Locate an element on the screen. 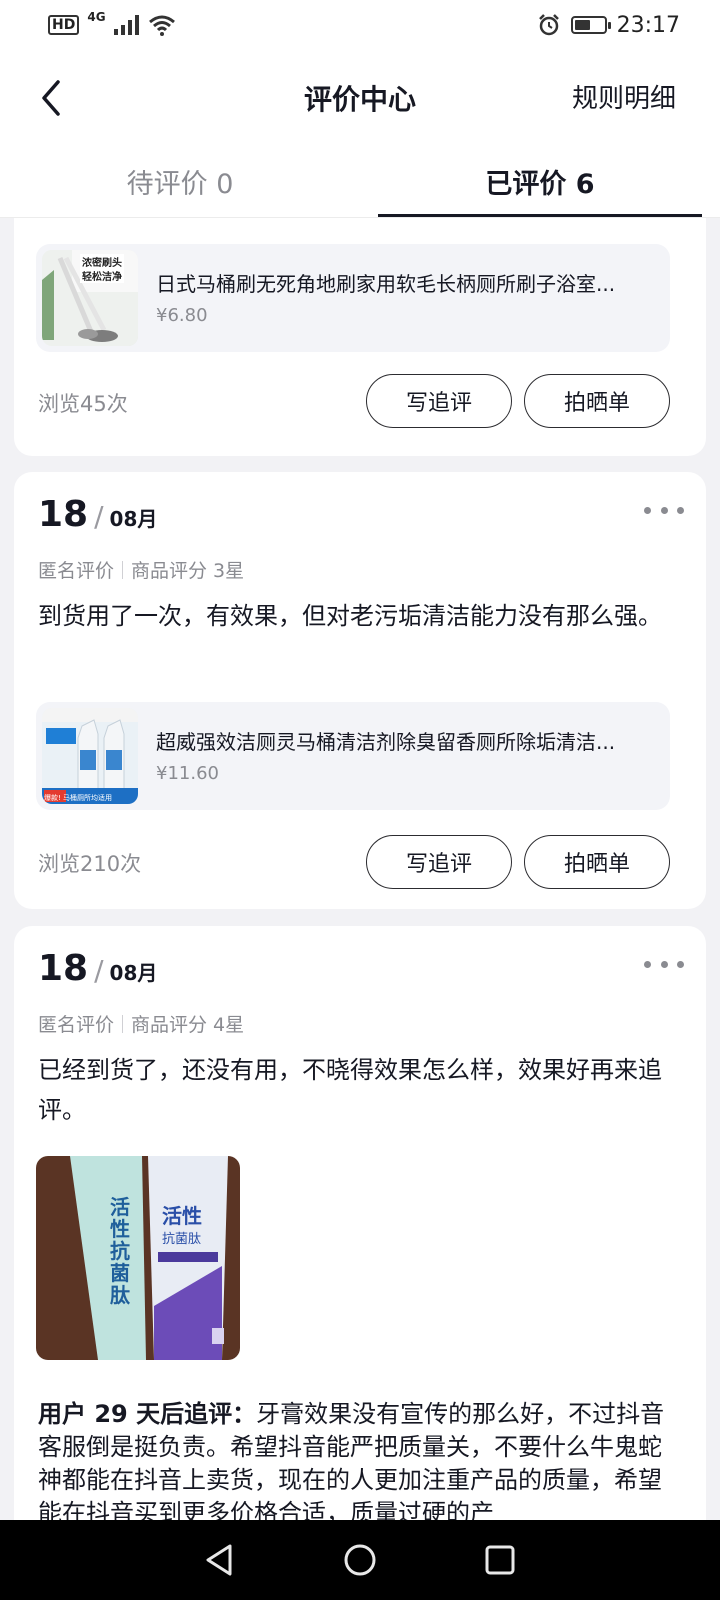 The image size is (720, 1600). hd-icon: HD is located at coordinates (64, 25).